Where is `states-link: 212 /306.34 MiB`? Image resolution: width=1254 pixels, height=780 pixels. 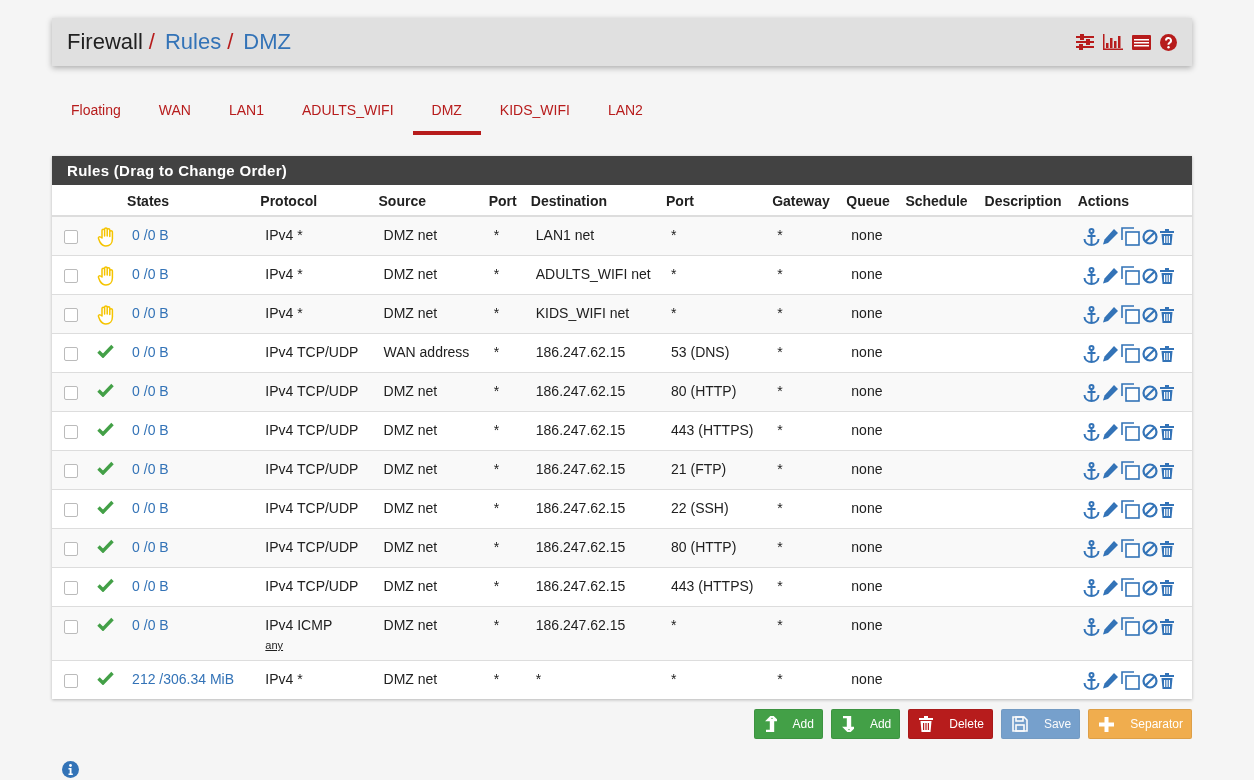
states-link: 212 /306.34 MiB is located at coordinates (183, 679).